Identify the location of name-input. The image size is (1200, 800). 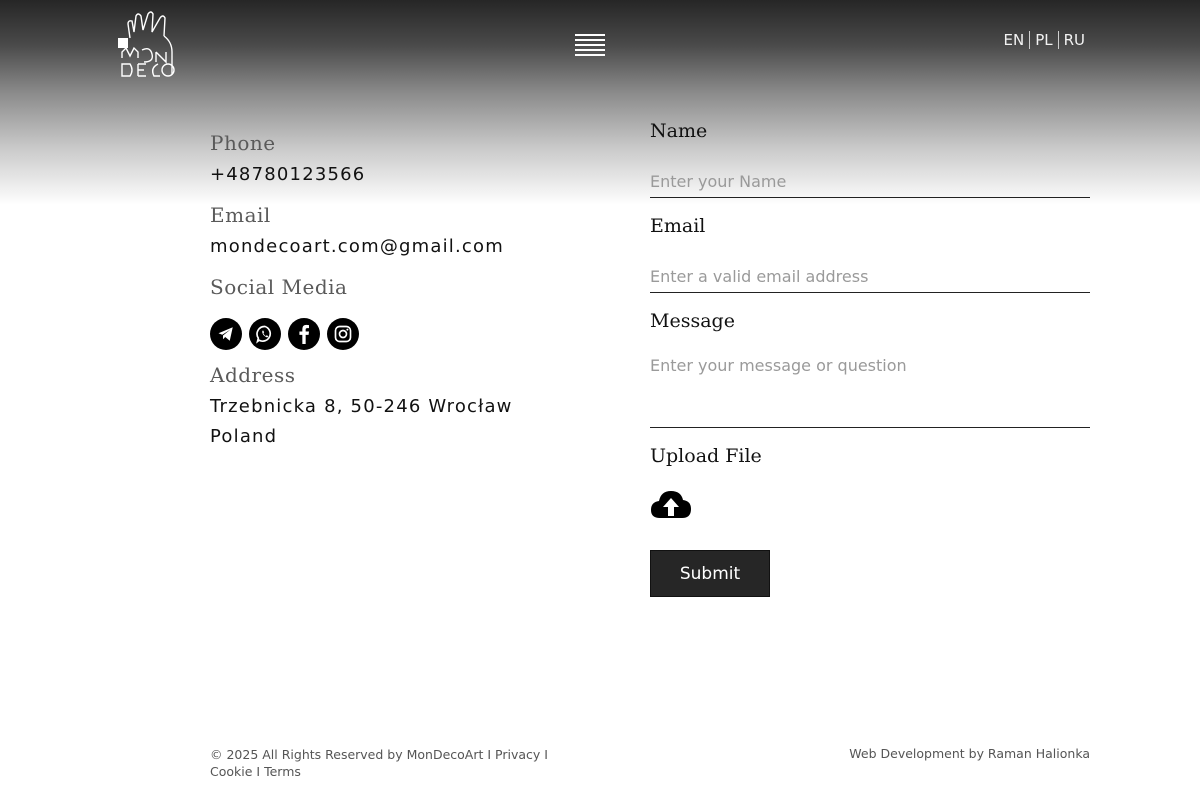
(870, 182).